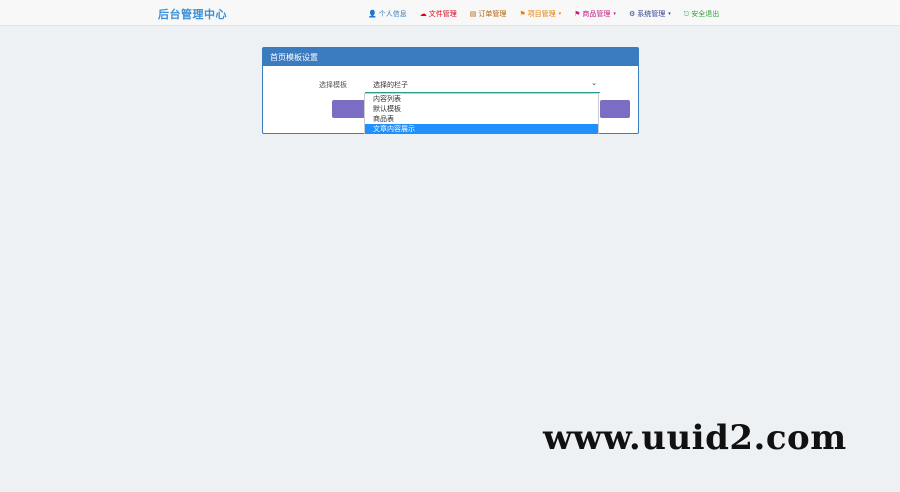 The height and width of the screenshot is (492, 900). Describe the element at coordinates (348, 109) in the screenshot. I see `submit-button` at that location.